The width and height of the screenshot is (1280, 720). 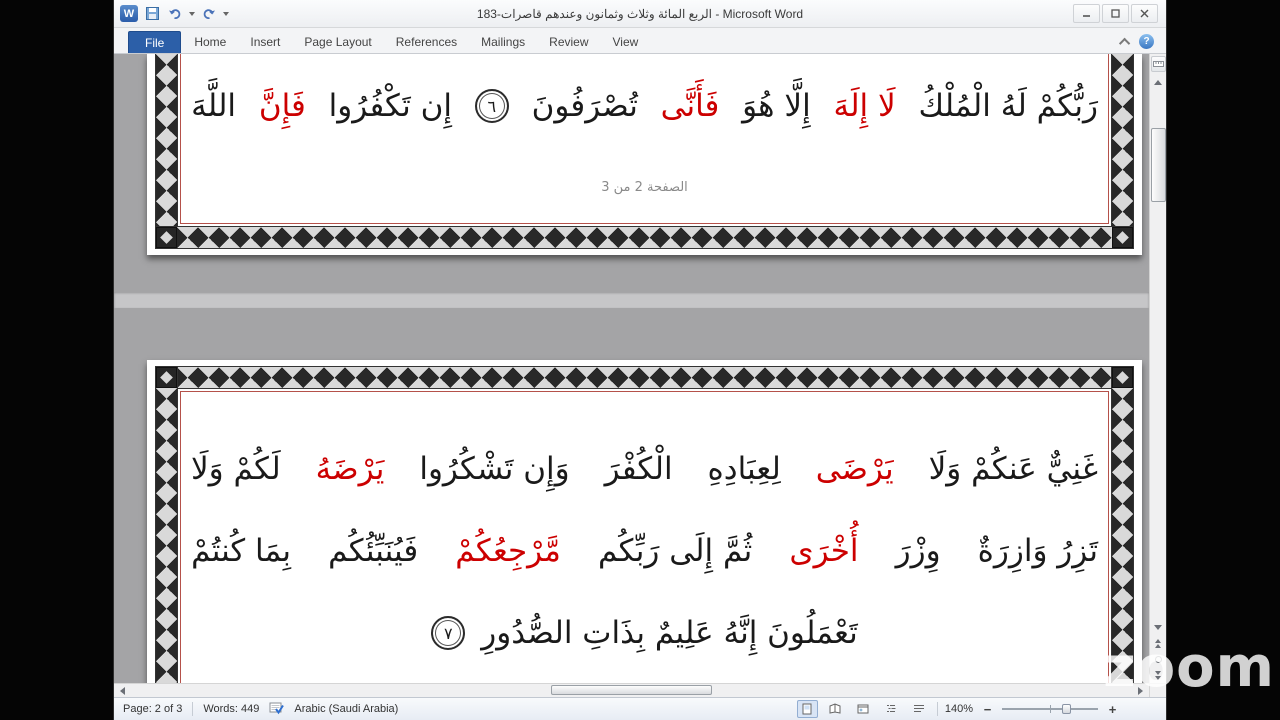 I want to click on quran-text-segment: تُصْرَفُونَ, so click(x=584, y=106).